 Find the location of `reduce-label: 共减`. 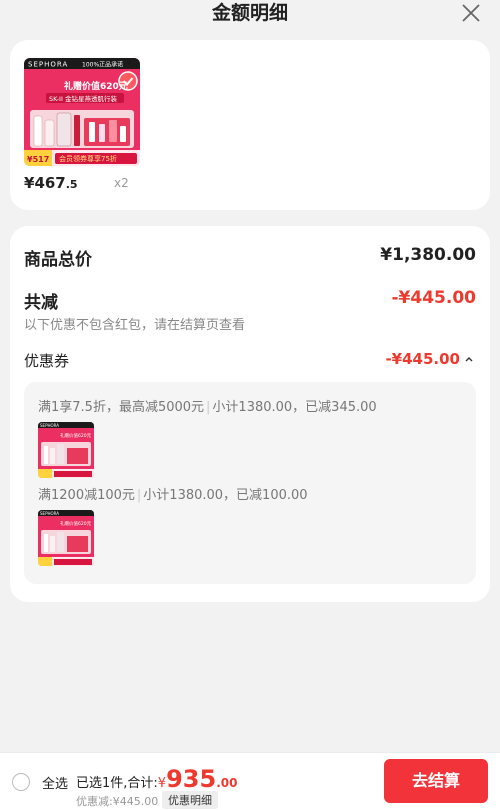

reduce-label: 共减 is located at coordinates (41, 303).